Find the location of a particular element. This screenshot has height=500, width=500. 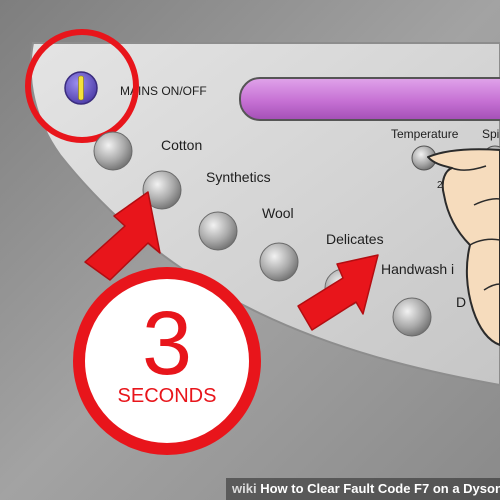

program-label-synthetics: Synthetics is located at coordinates (238, 177).